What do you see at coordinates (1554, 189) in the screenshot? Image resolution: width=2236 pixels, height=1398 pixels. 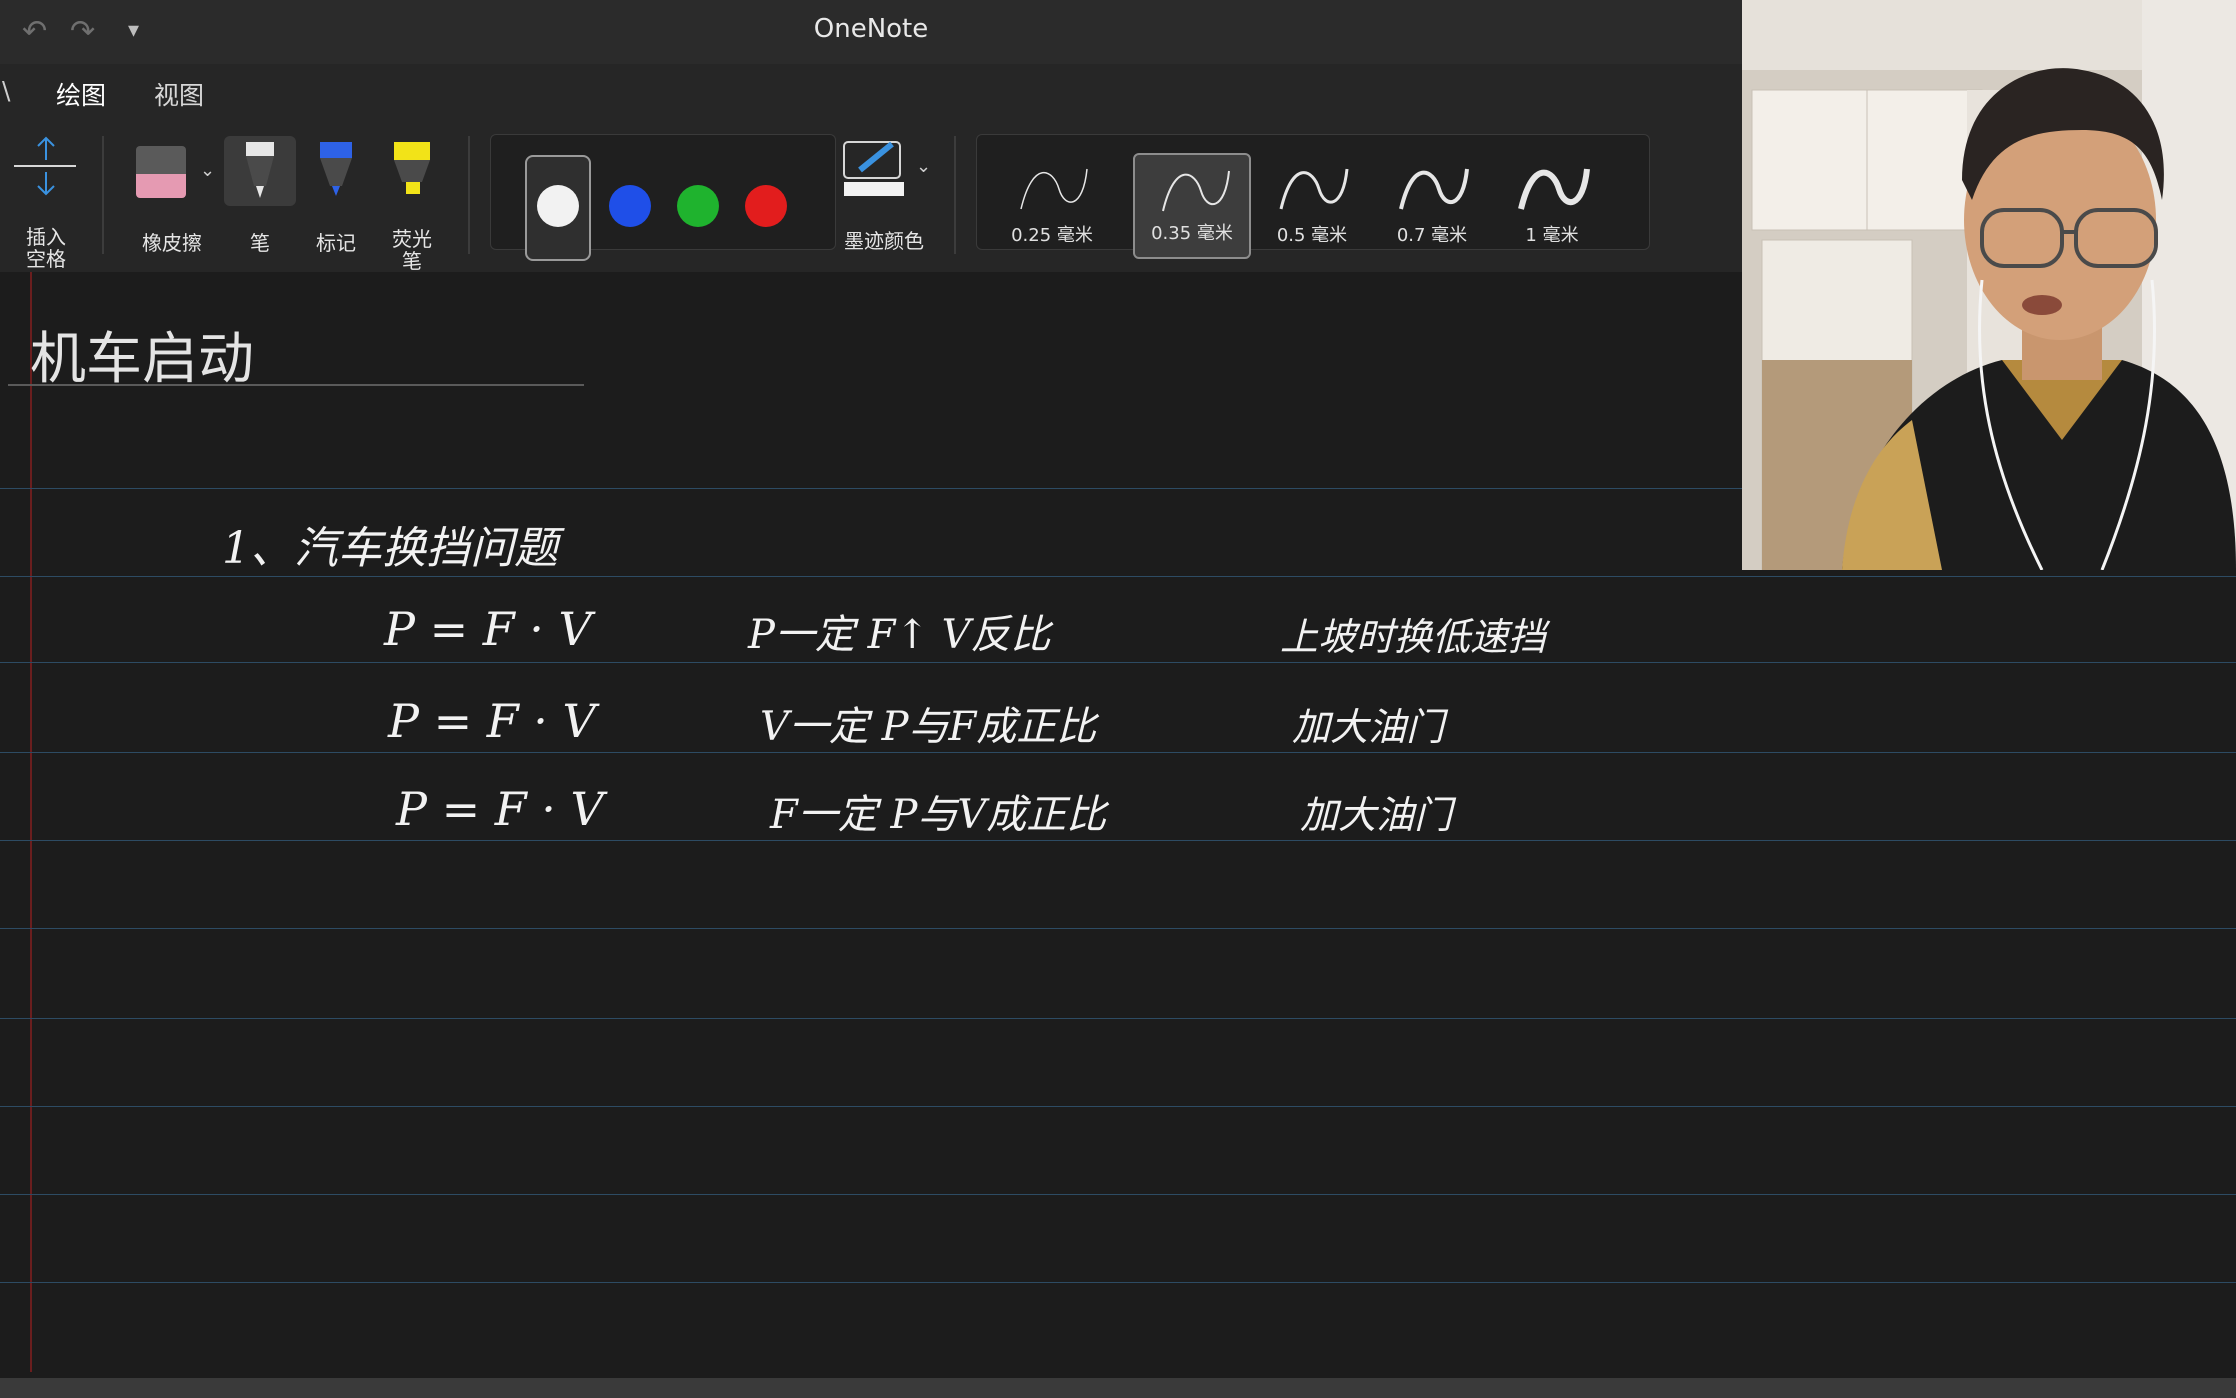 I see `stroke-thickest-icon` at bounding box center [1554, 189].